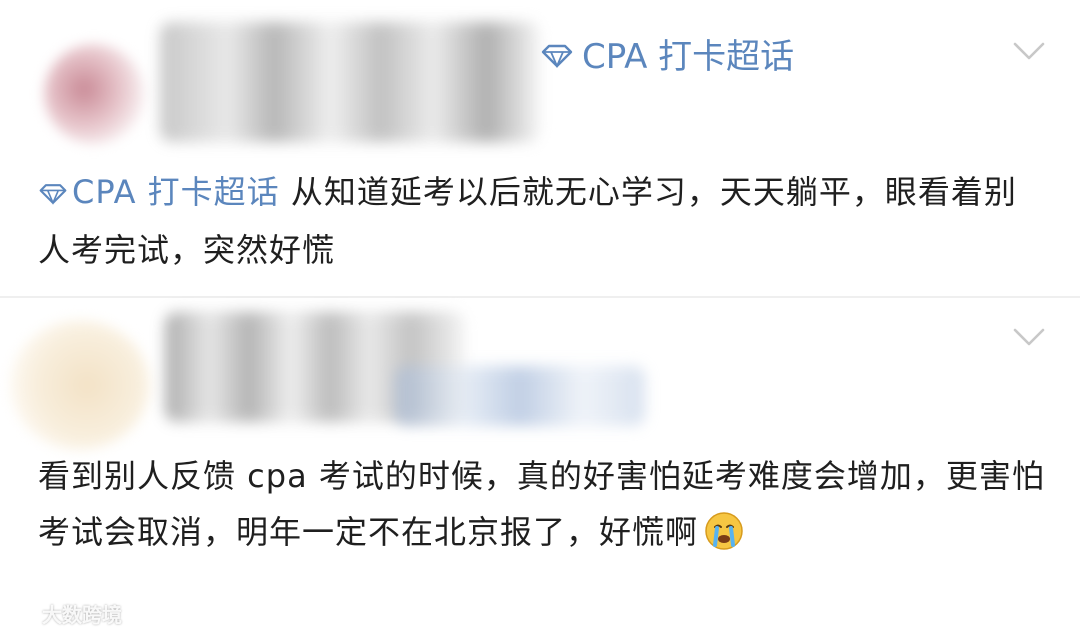 Image resolution: width=1080 pixels, height=634 pixels. What do you see at coordinates (688, 57) in the screenshot?
I see `topic-tag-label: CPA 打卡超话` at bounding box center [688, 57].